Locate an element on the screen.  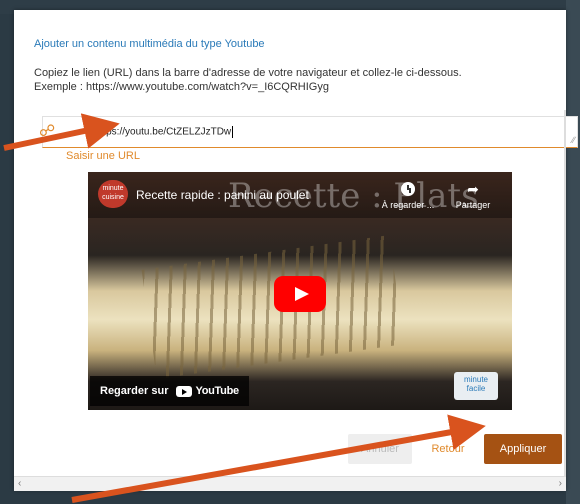
watch-on-label: Regarder sur is located at coordinates (134, 391).